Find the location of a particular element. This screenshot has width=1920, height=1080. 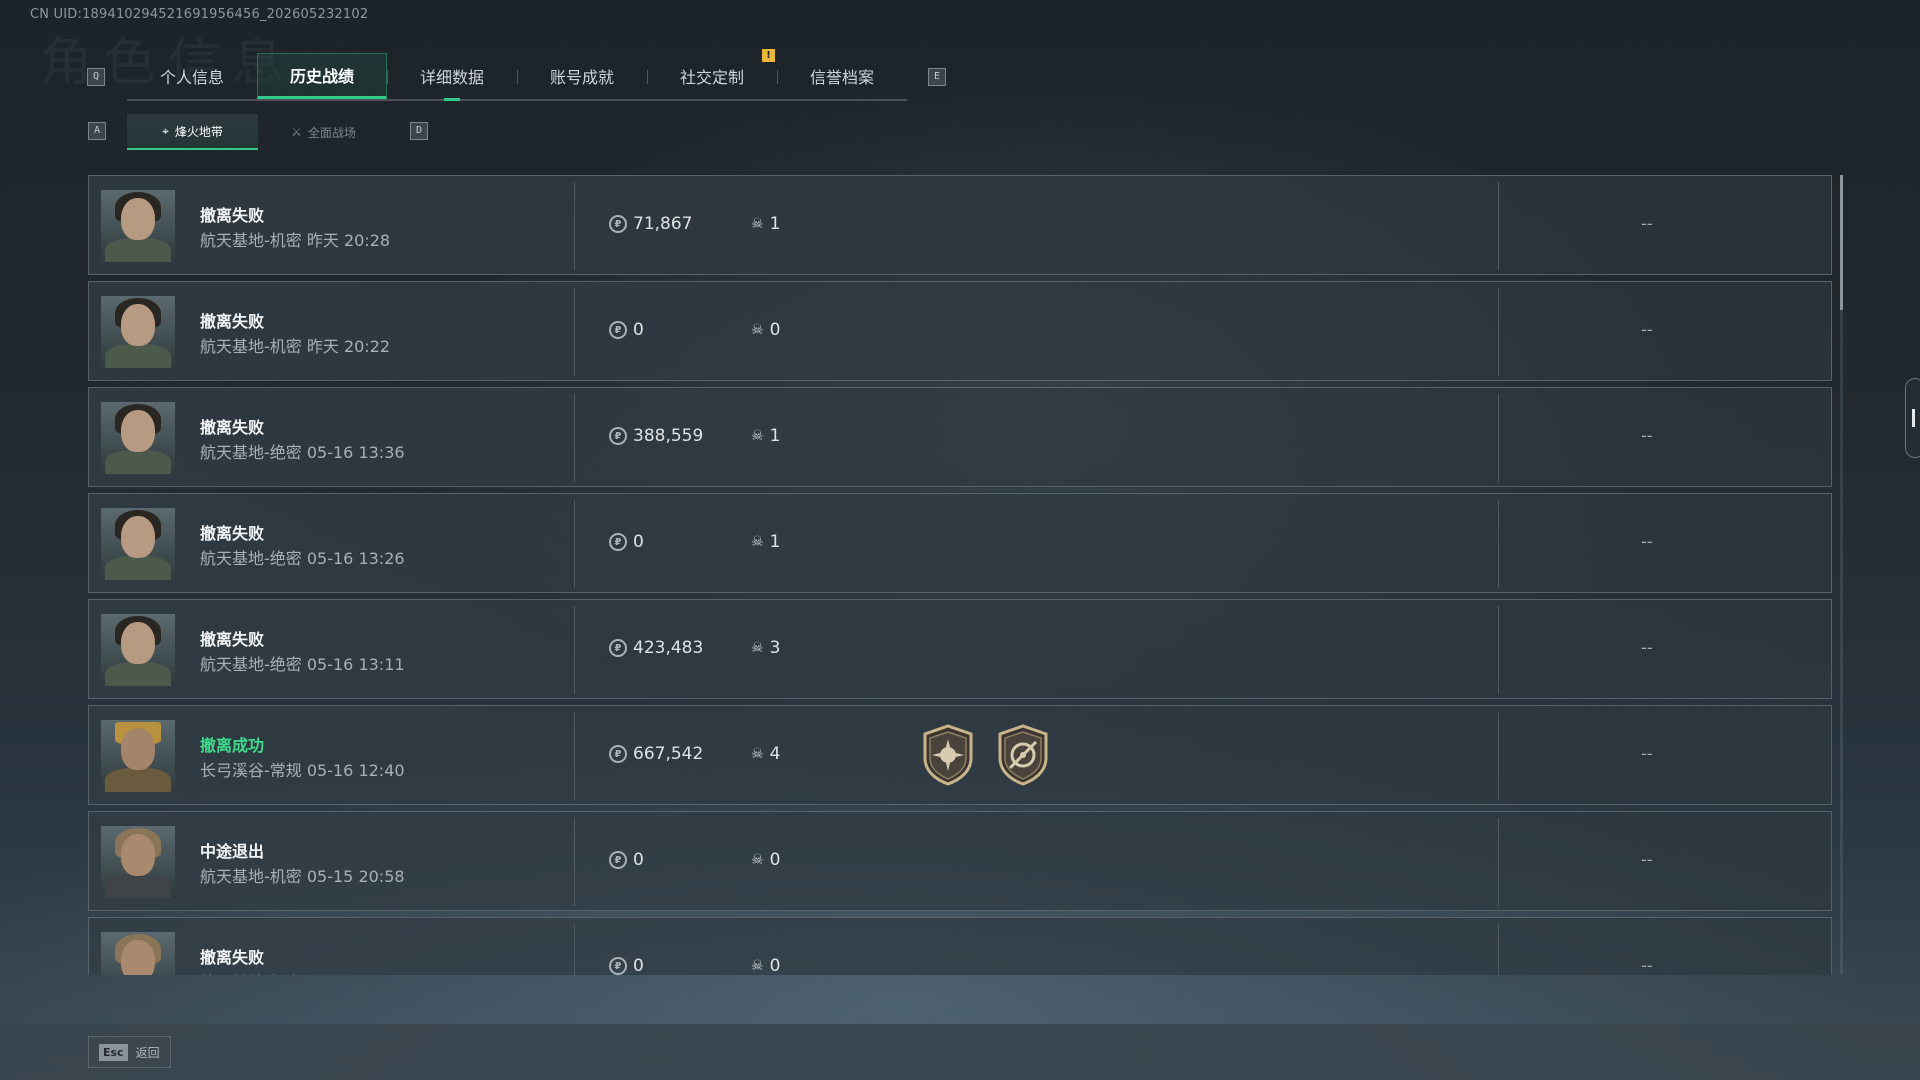

tab-social-custom: 社交定制 is located at coordinates (712, 76).